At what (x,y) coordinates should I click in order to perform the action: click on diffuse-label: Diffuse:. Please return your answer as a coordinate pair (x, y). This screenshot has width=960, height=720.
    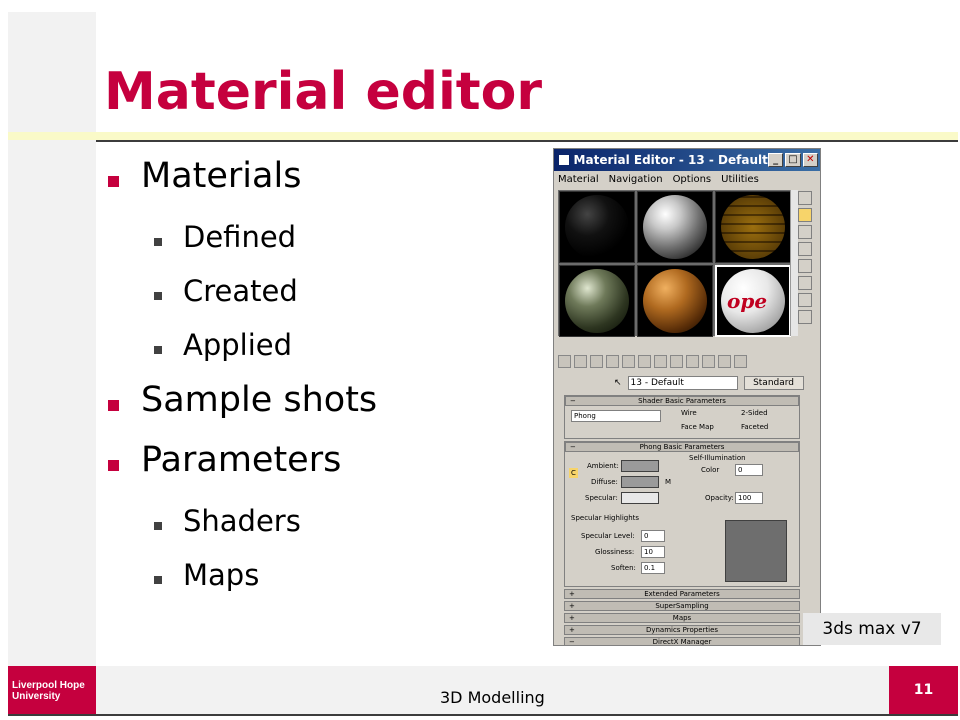
    Looking at the image, I should click on (604, 482).